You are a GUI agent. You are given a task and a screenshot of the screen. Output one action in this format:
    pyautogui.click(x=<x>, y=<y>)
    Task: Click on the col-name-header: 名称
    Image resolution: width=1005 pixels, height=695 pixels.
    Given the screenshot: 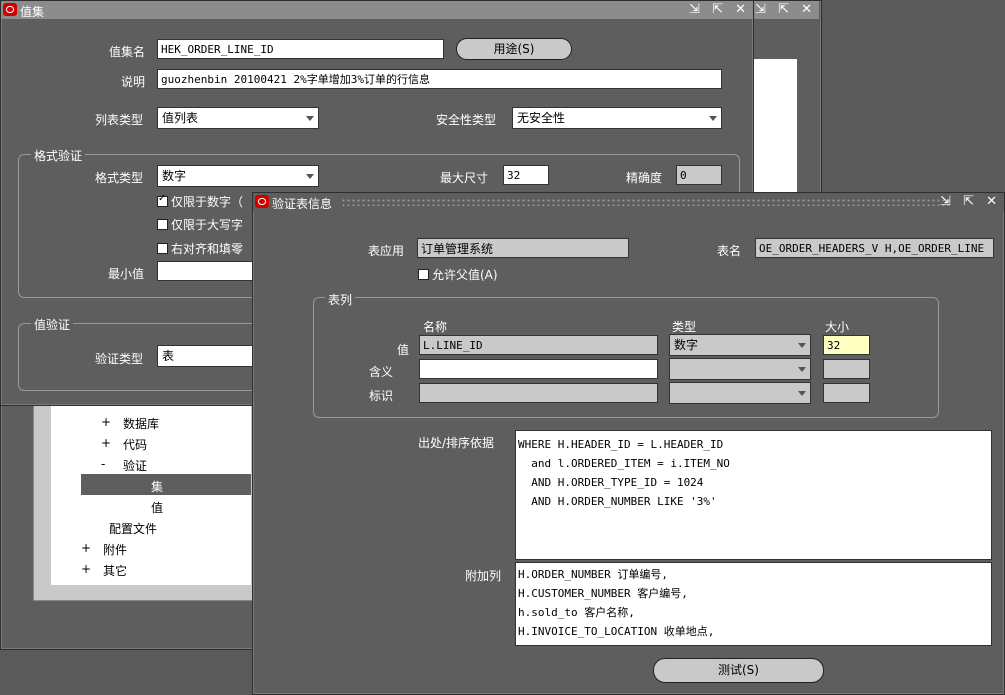 What is the action you would take?
    pyautogui.click(x=435, y=327)
    